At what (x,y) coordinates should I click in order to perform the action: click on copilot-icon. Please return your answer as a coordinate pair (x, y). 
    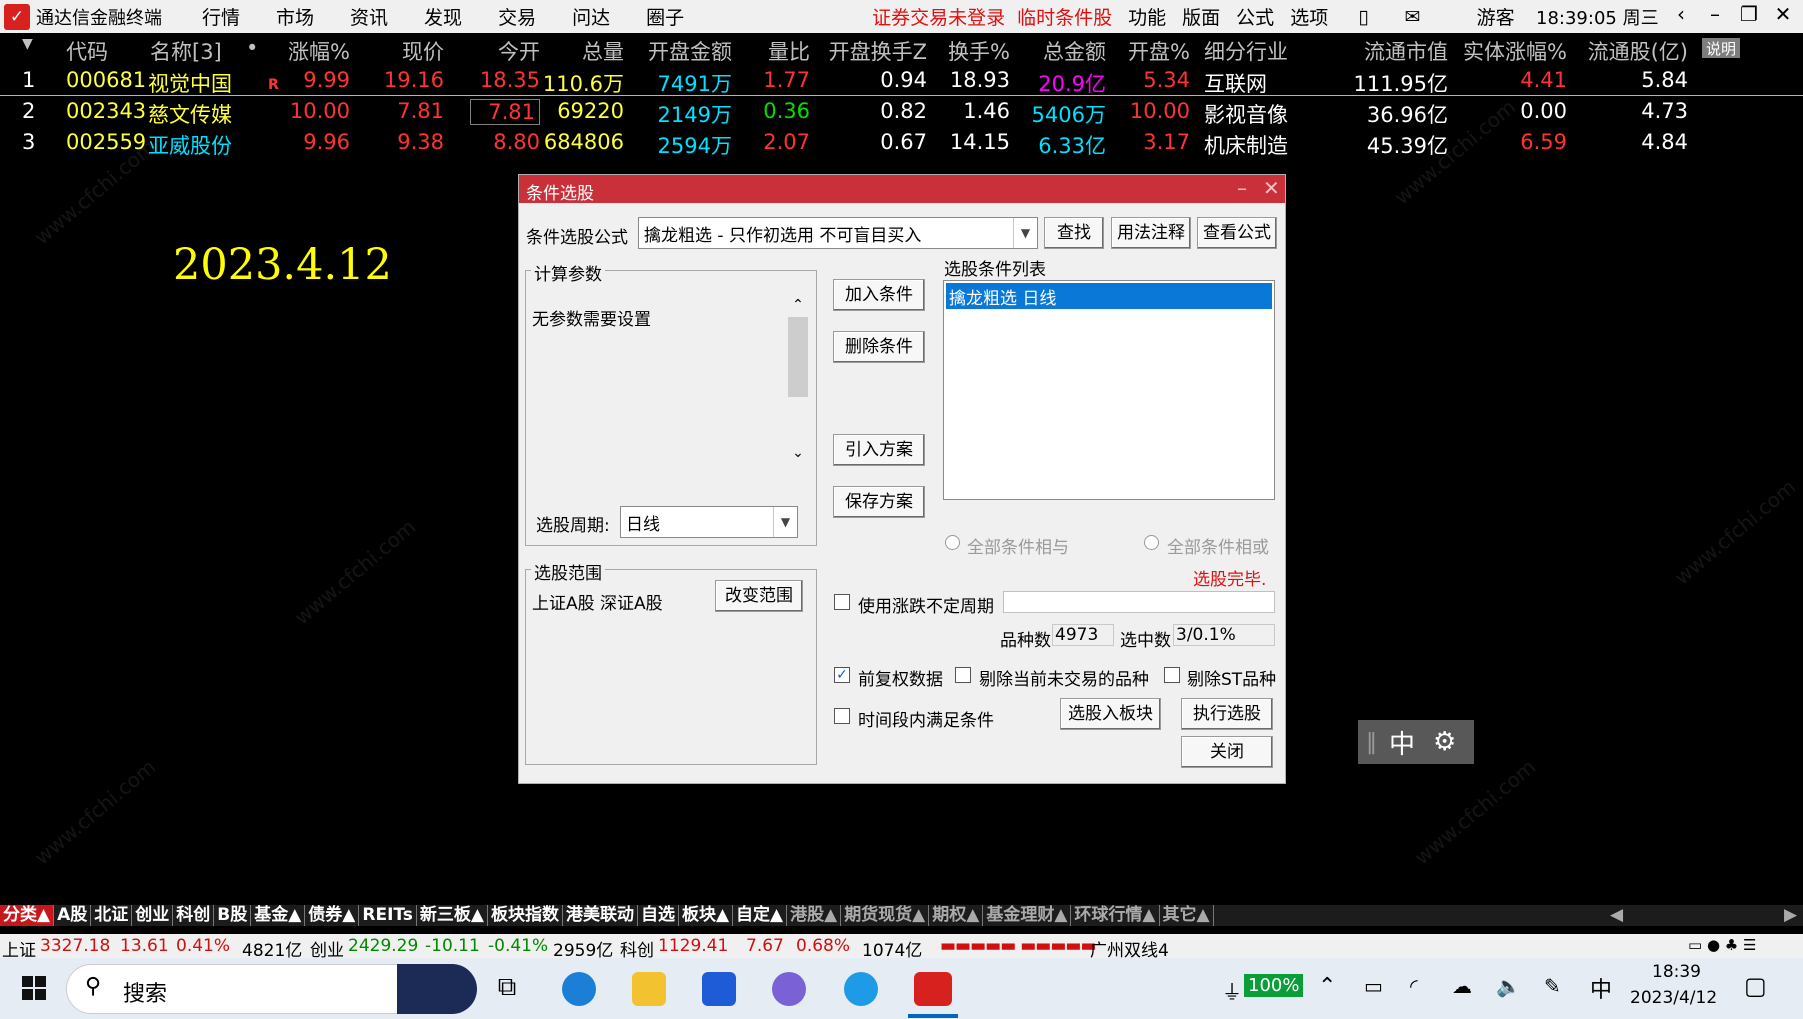
    Looking at the image, I should click on (789, 989).